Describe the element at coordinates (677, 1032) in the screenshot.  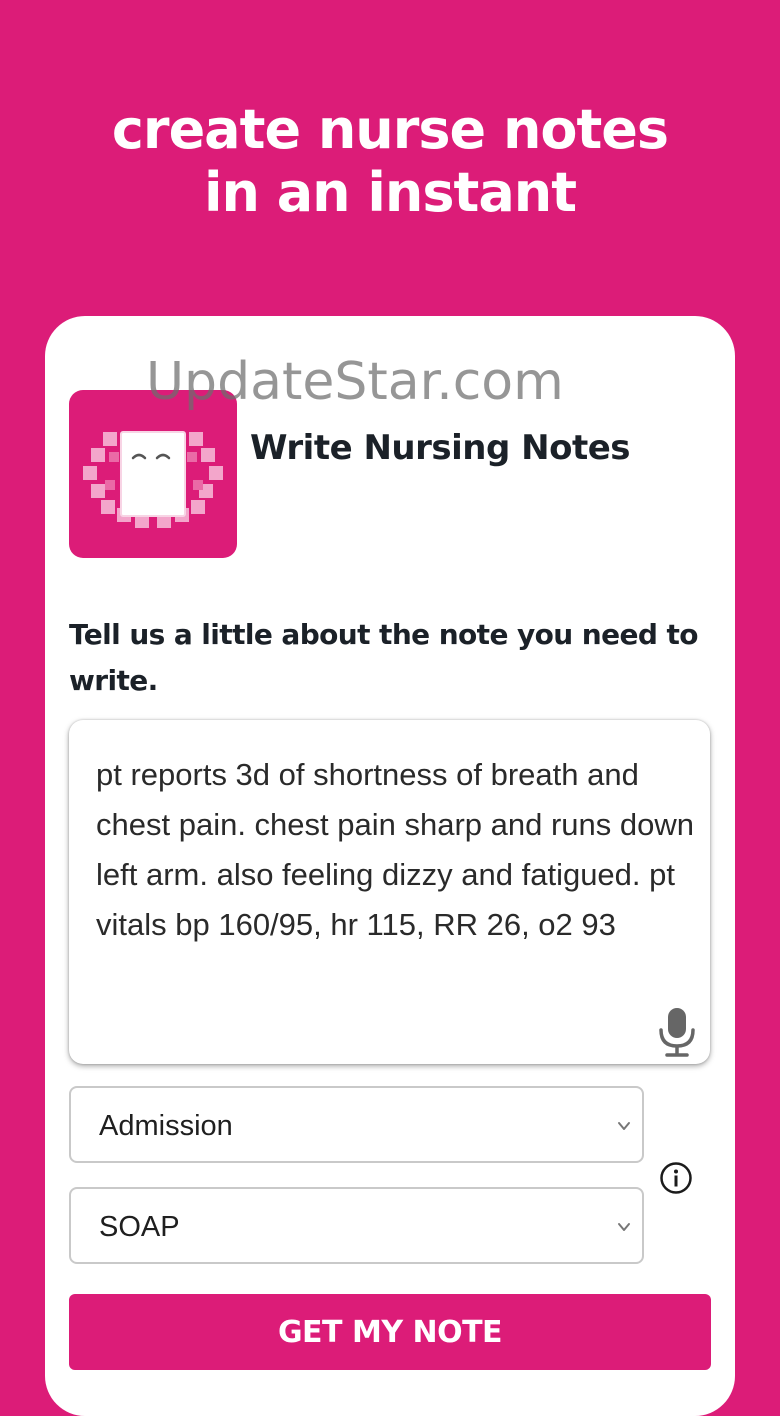
I see `microphone-icon` at that location.